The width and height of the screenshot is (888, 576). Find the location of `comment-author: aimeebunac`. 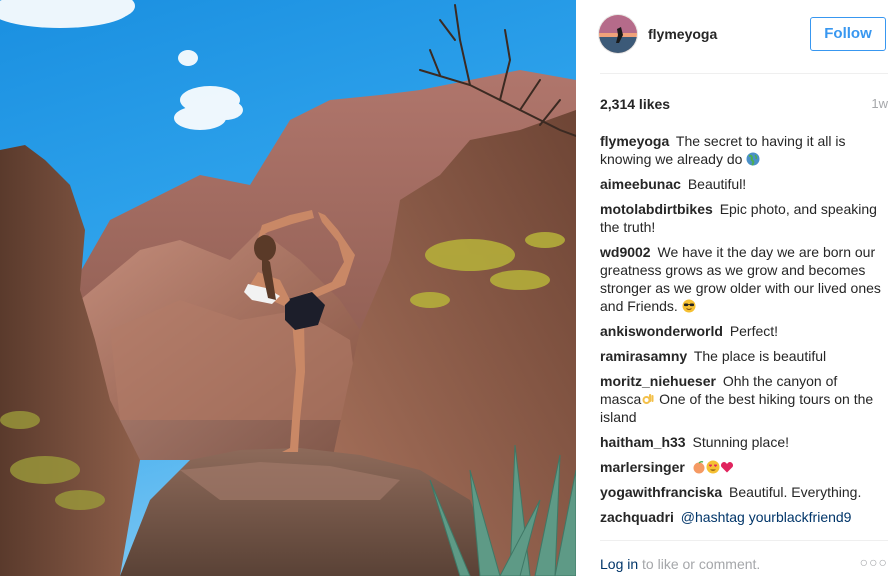

comment-author: aimeebunac is located at coordinates (640, 184).